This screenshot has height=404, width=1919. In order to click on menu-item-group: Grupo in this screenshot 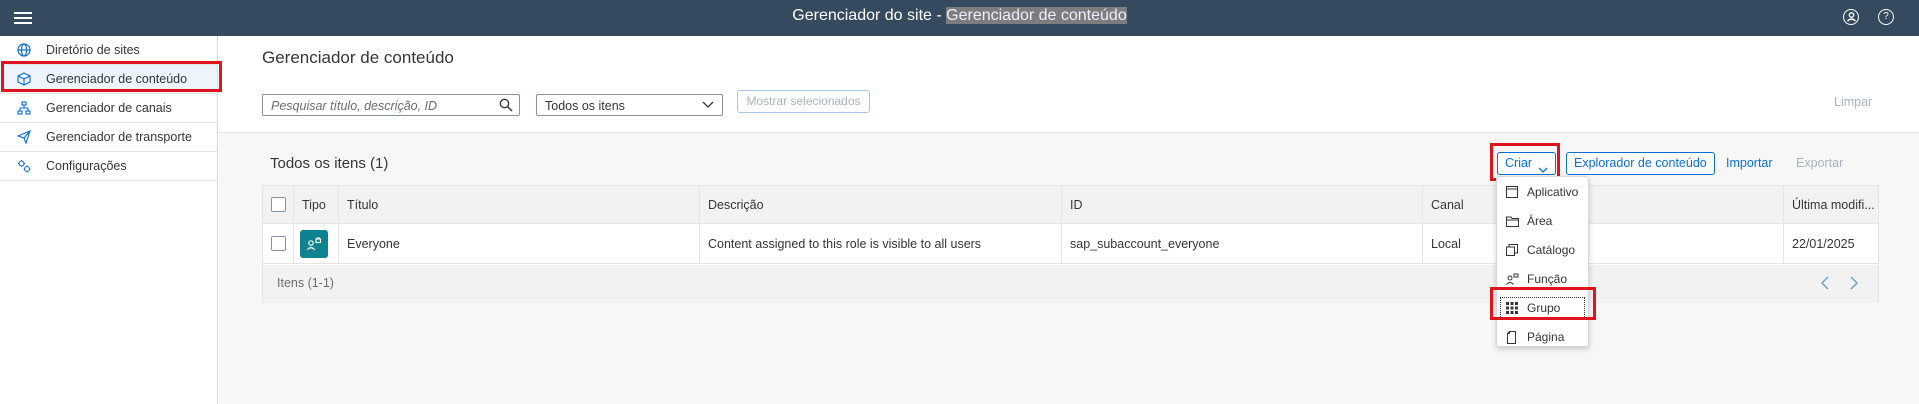, I will do `click(1542, 308)`.